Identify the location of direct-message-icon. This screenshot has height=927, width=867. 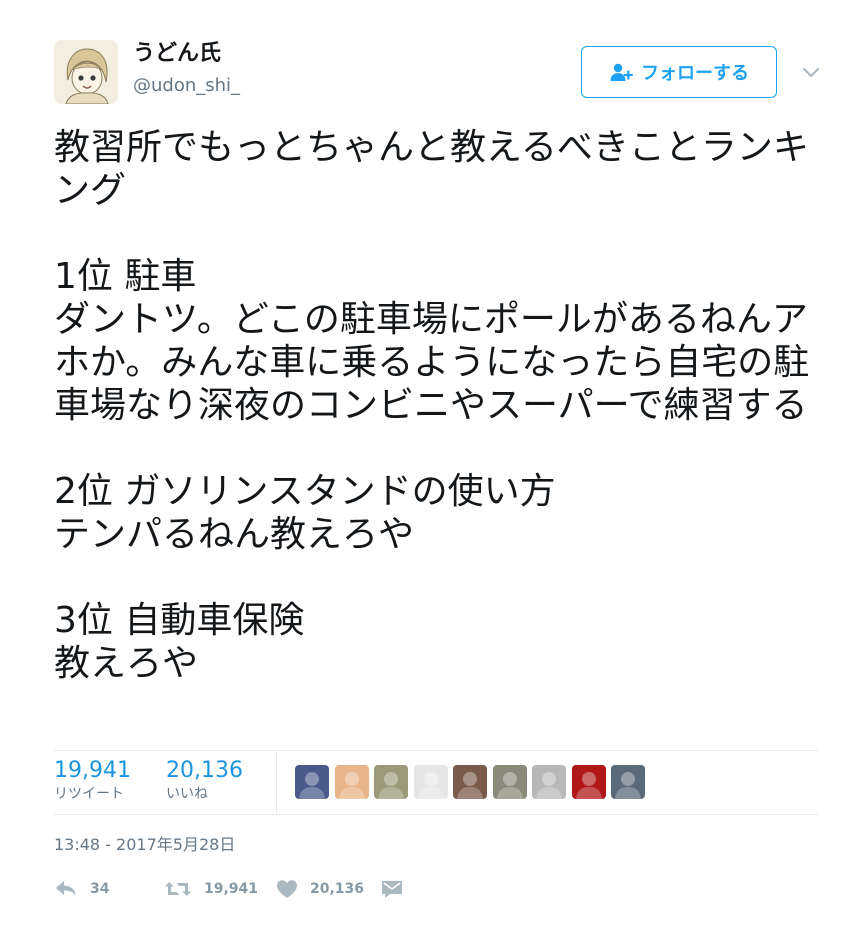
(392, 889).